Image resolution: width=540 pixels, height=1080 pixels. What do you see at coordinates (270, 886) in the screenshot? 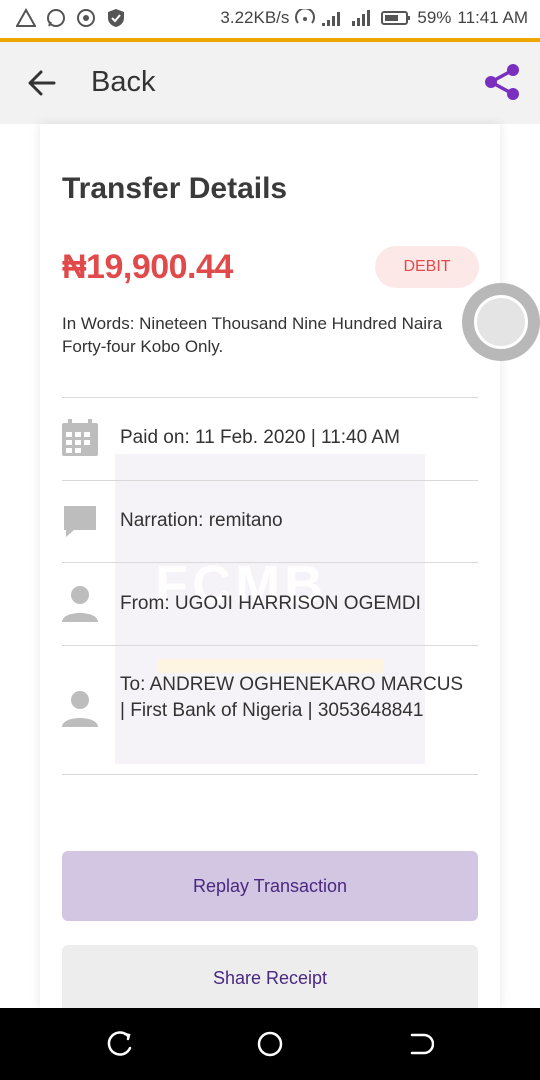
I see `replay-transaction-button: Replay Transaction` at bounding box center [270, 886].